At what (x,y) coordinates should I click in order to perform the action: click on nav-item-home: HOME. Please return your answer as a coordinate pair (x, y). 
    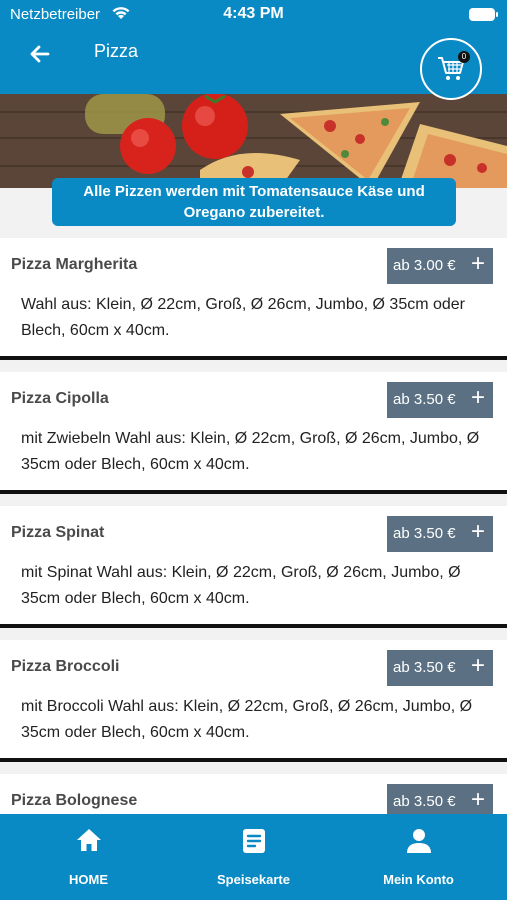
    Looking at the image, I should click on (88, 857).